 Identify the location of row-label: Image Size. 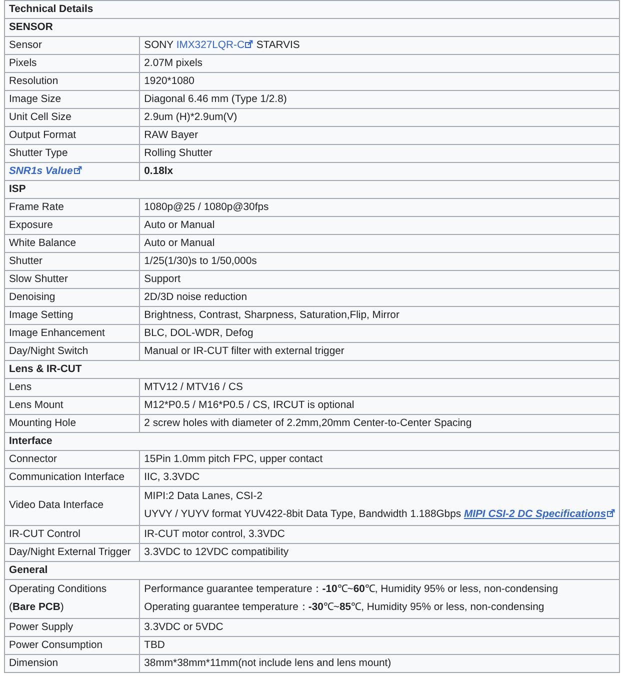
(35, 99).